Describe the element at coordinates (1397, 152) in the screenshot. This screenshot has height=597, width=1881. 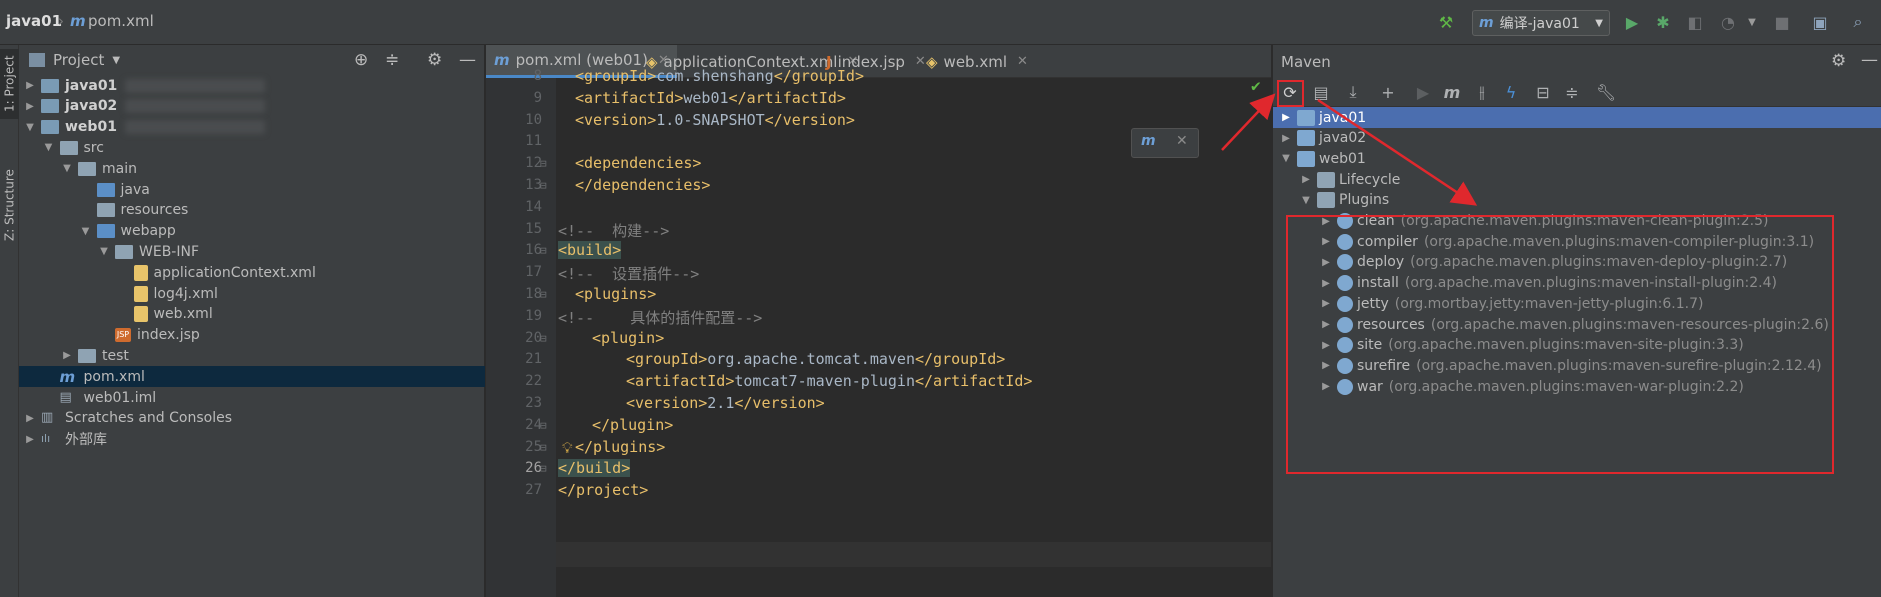
I see `annotation-arrow-to-plugins` at that location.